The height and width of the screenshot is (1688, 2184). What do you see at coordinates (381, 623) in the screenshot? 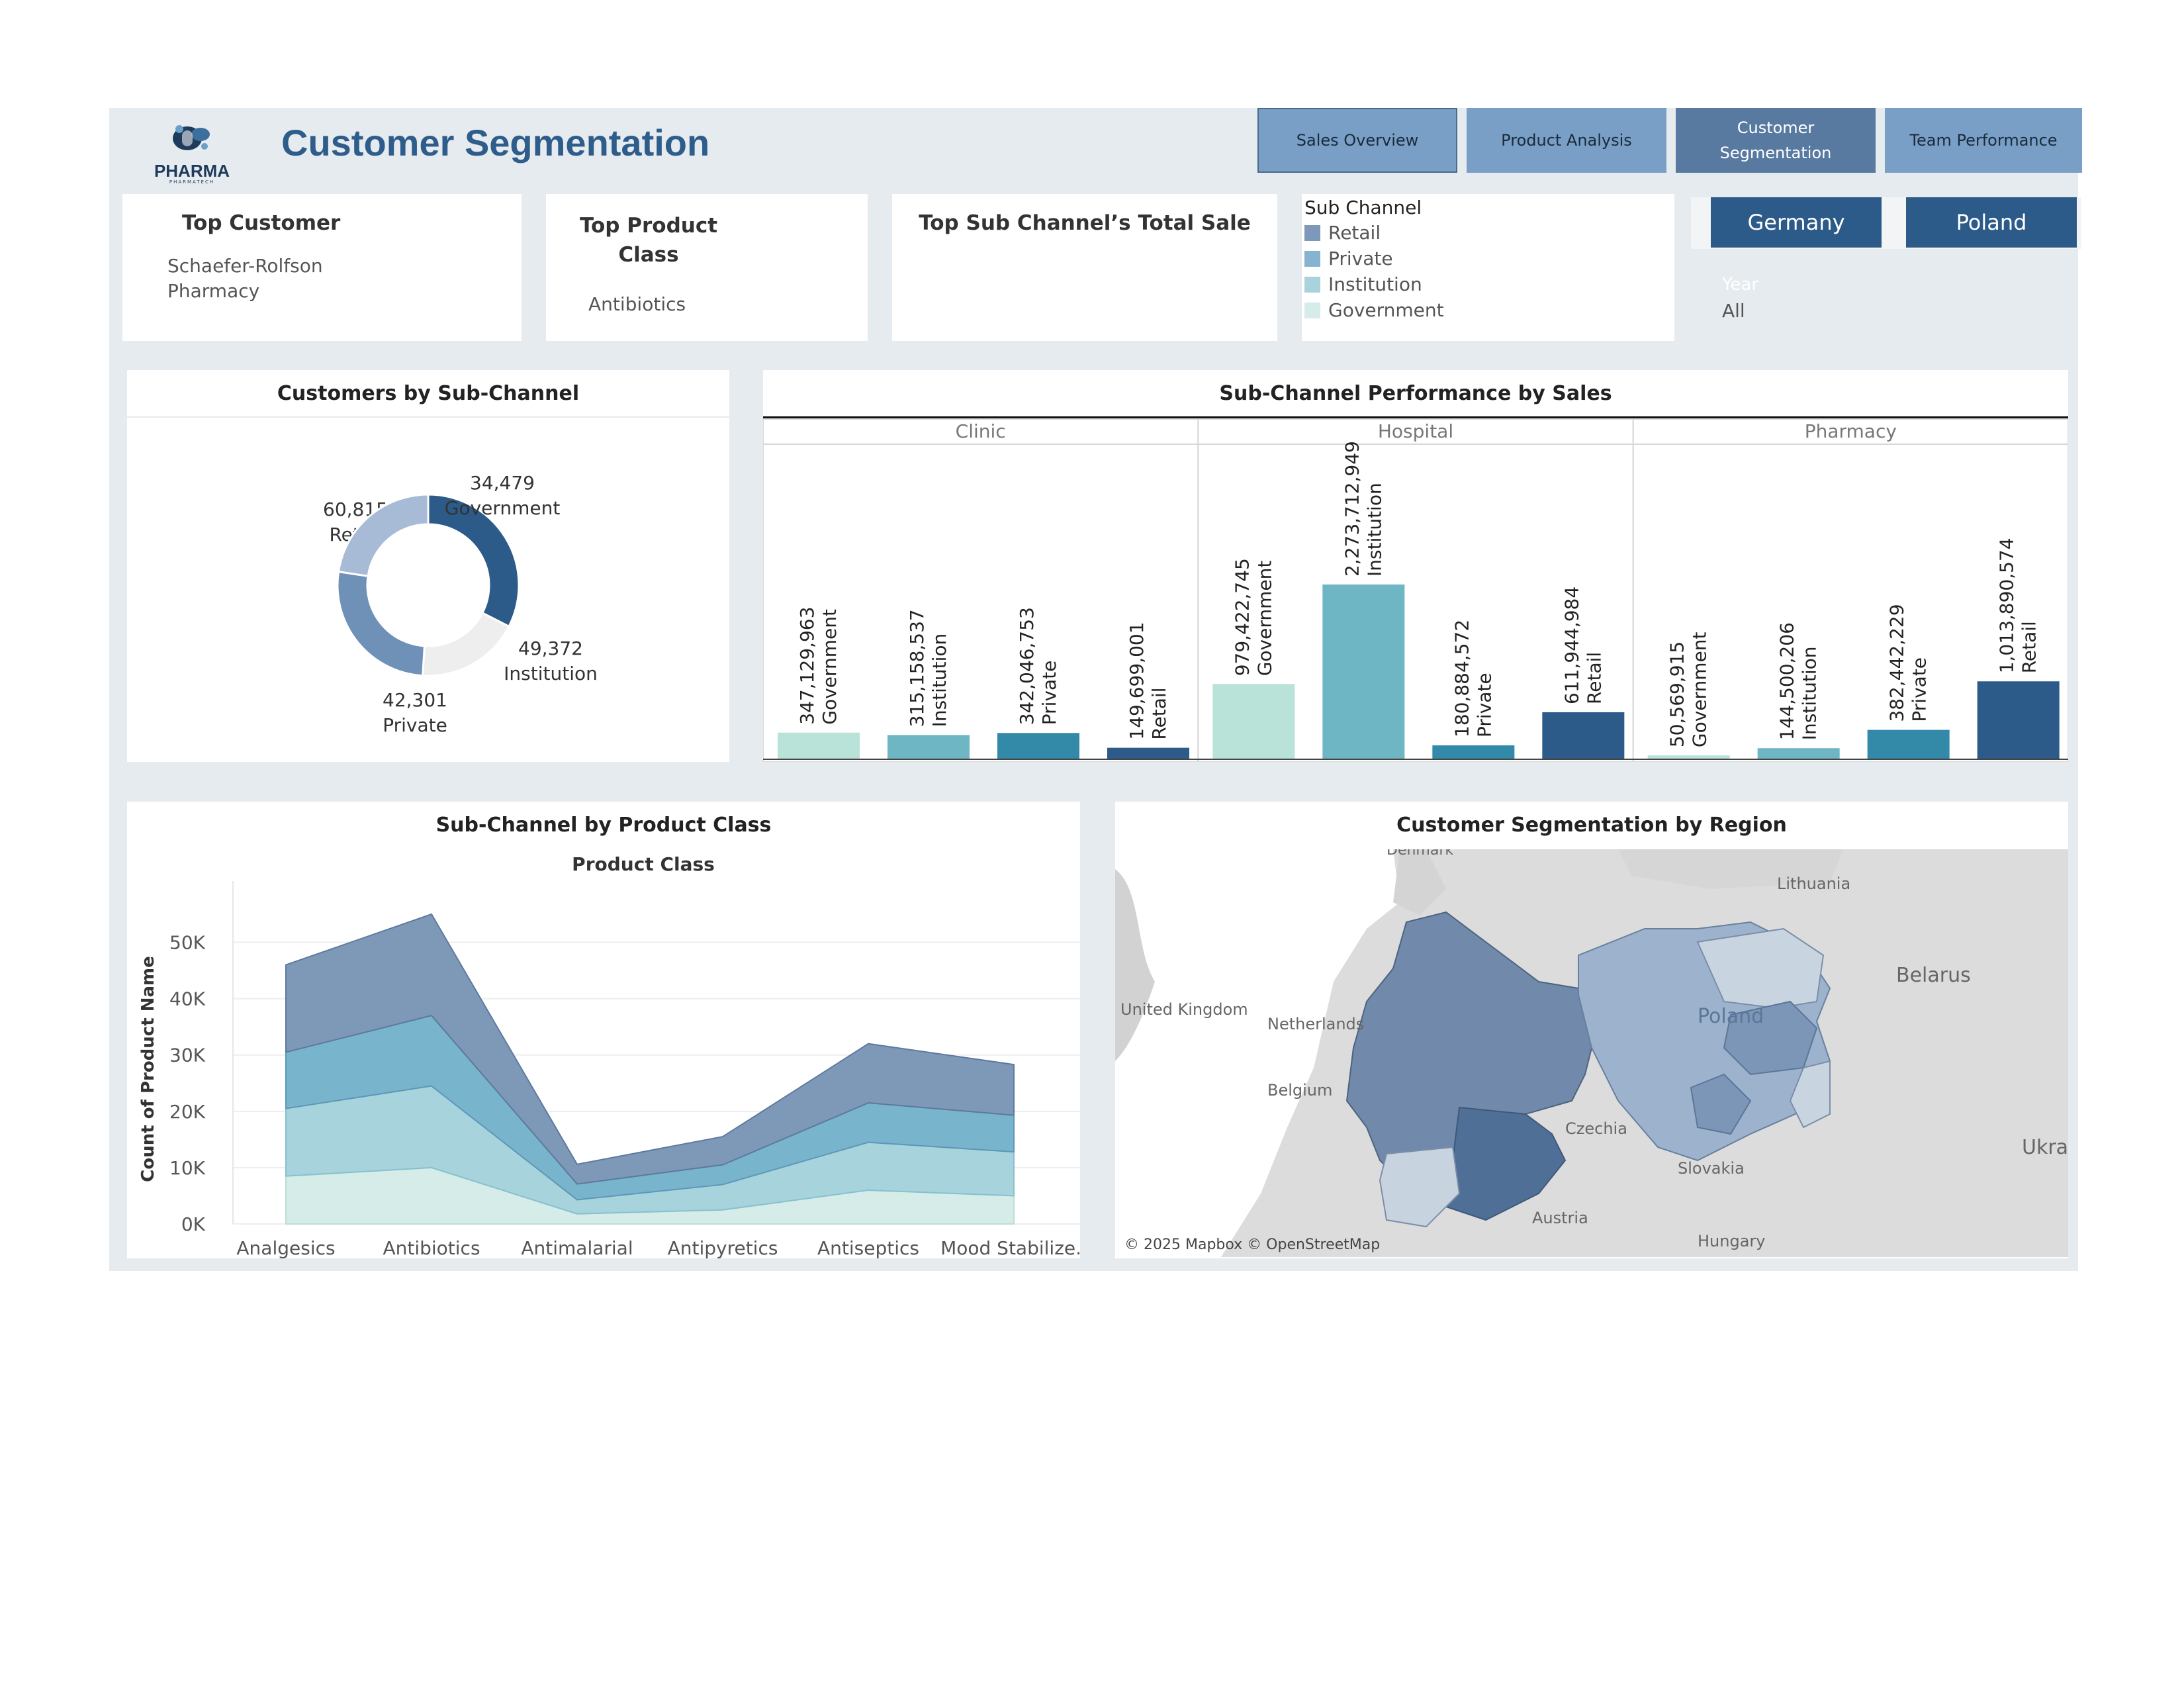
I see `donut-slice-institution` at bounding box center [381, 623].